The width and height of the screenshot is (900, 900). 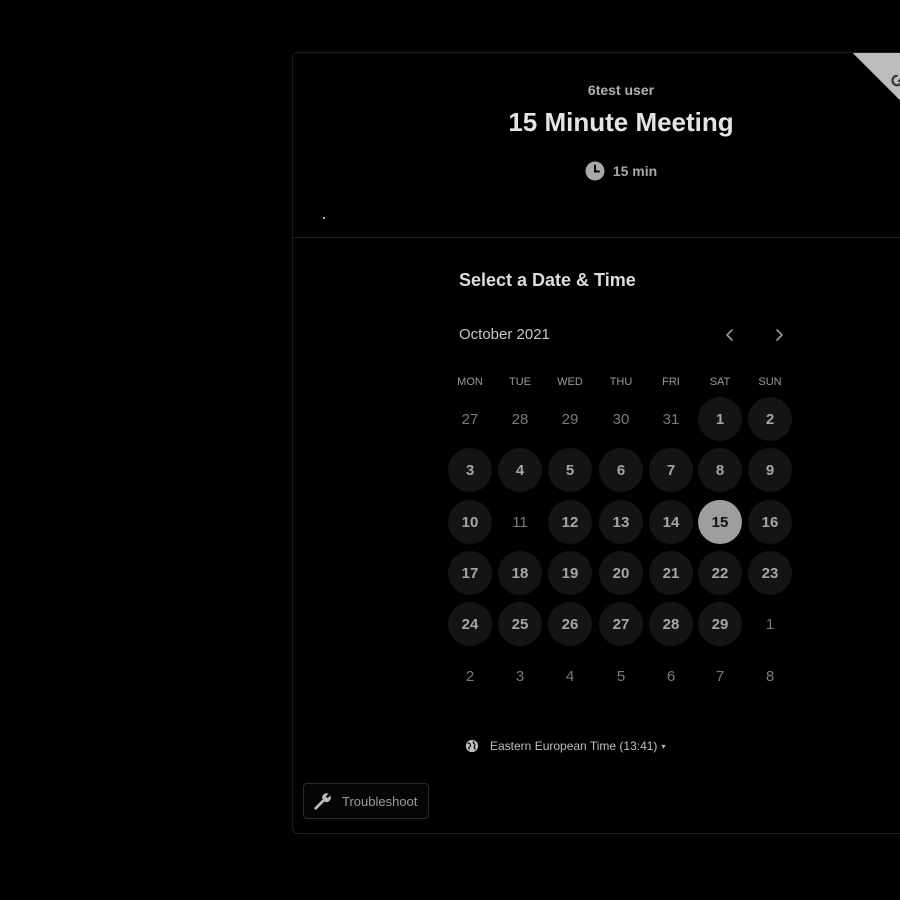 What do you see at coordinates (380, 801) in the screenshot?
I see `troubleshoot-label: Troubleshoot` at bounding box center [380, 801].